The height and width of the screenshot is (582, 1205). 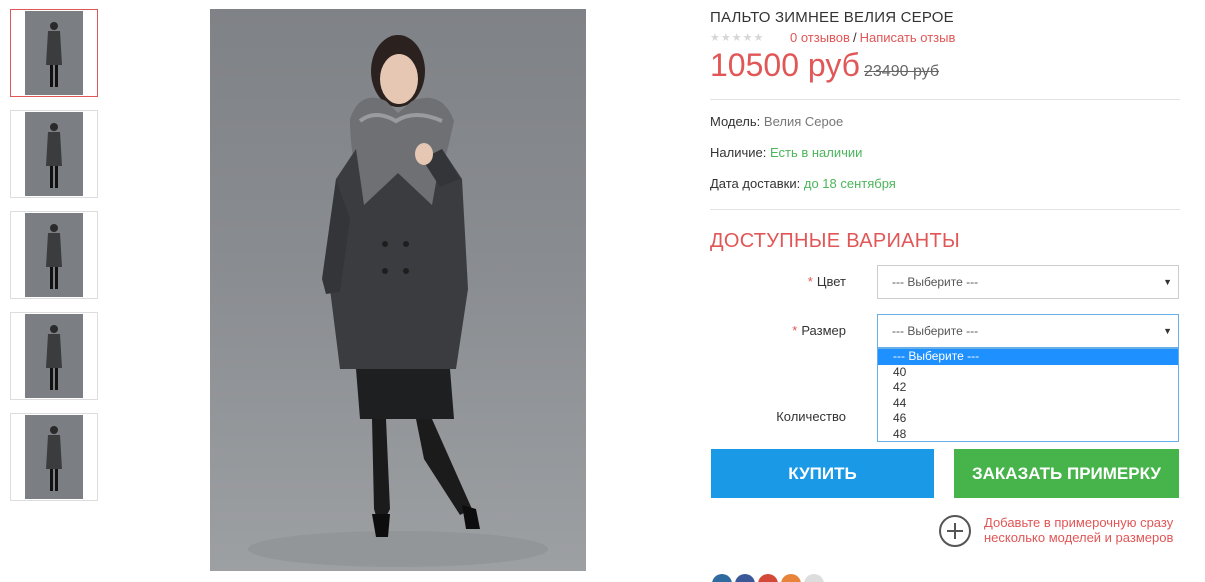 I want to click on stock-label: Наличие:, so click(x=738, y=152).